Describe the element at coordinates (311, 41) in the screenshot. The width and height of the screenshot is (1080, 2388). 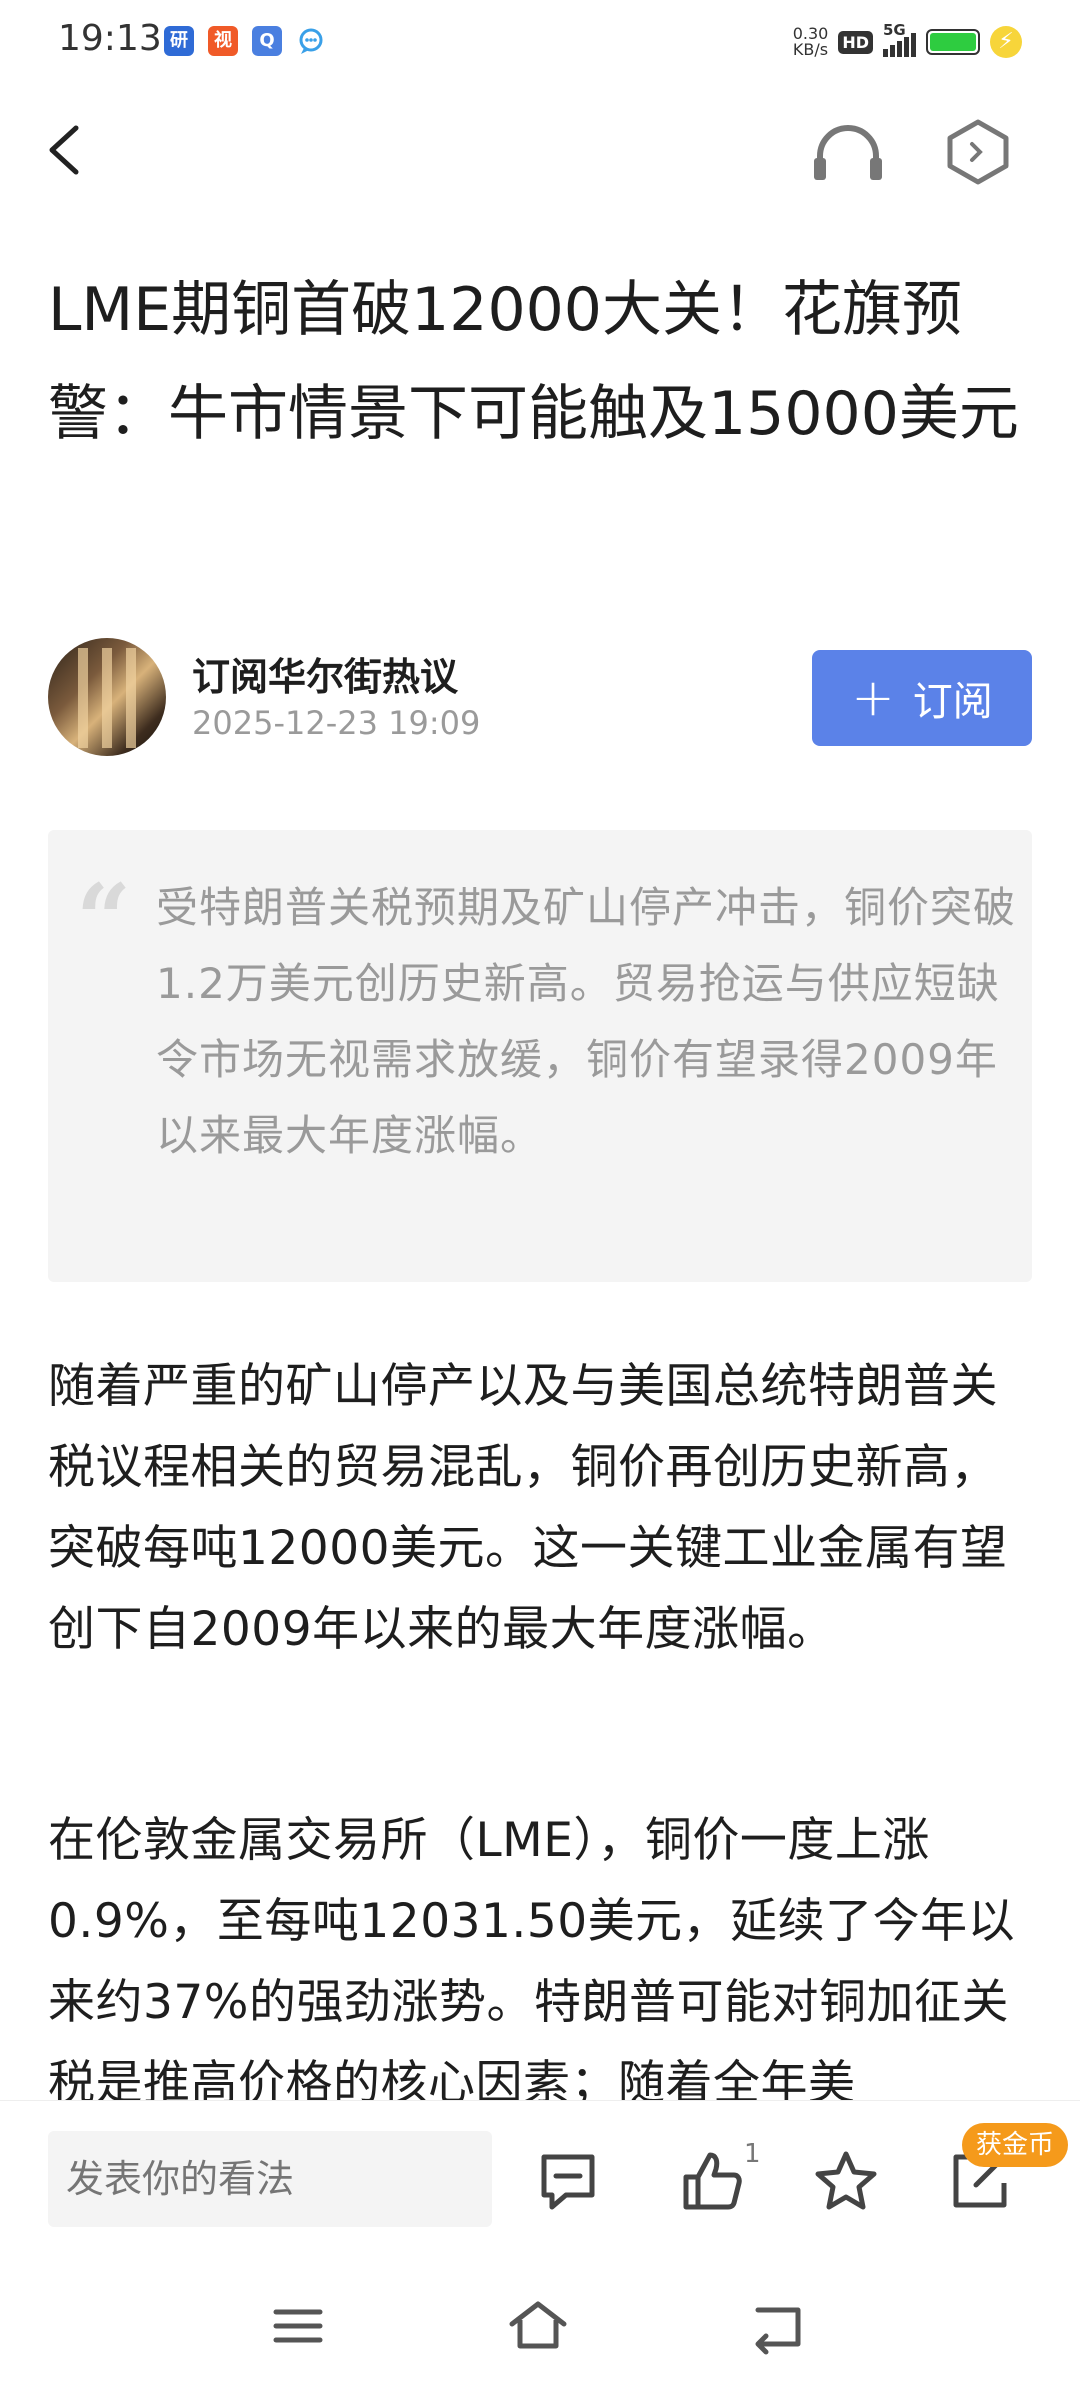
I see `message-app-icon` at that location.